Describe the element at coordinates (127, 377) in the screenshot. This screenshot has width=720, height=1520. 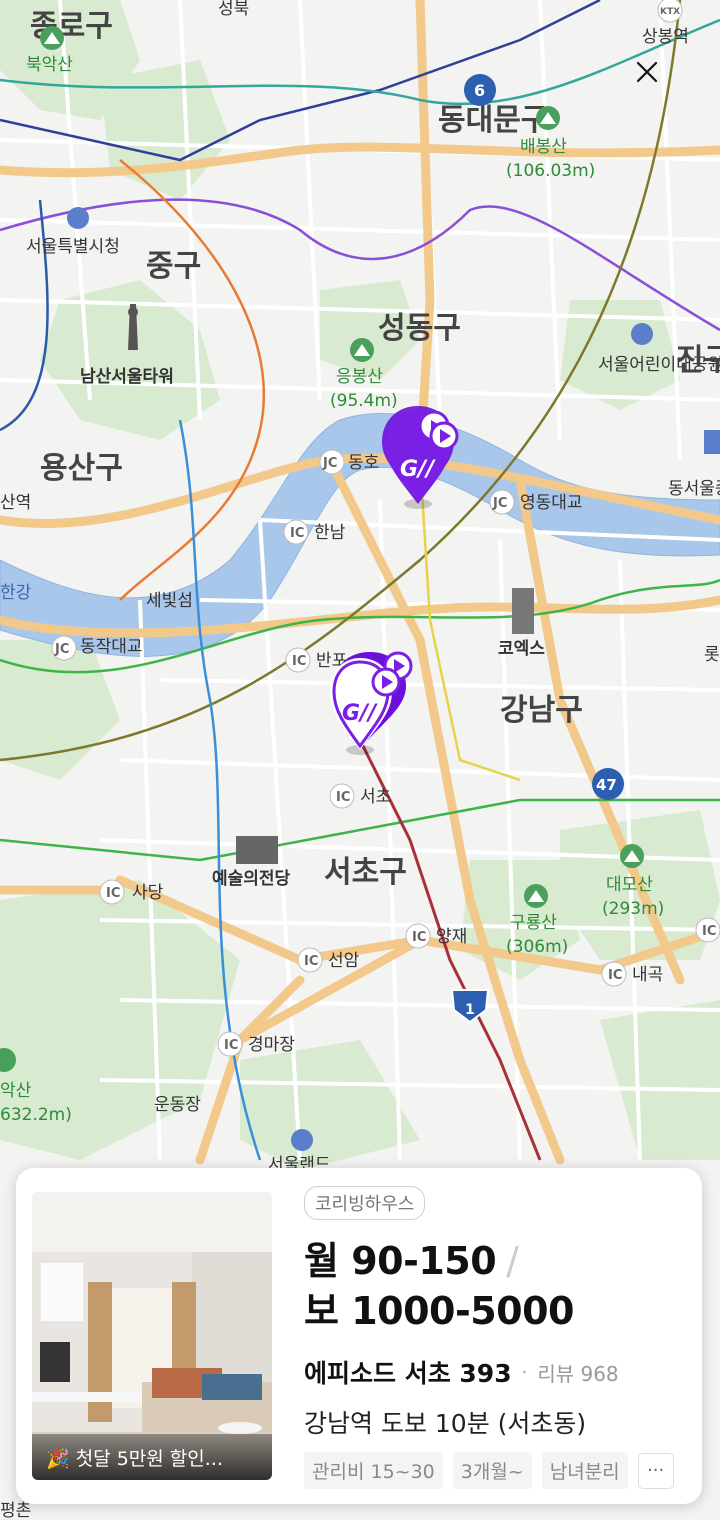
I see `landmark-label-namsan-tower: 남산서울타워` at that location.